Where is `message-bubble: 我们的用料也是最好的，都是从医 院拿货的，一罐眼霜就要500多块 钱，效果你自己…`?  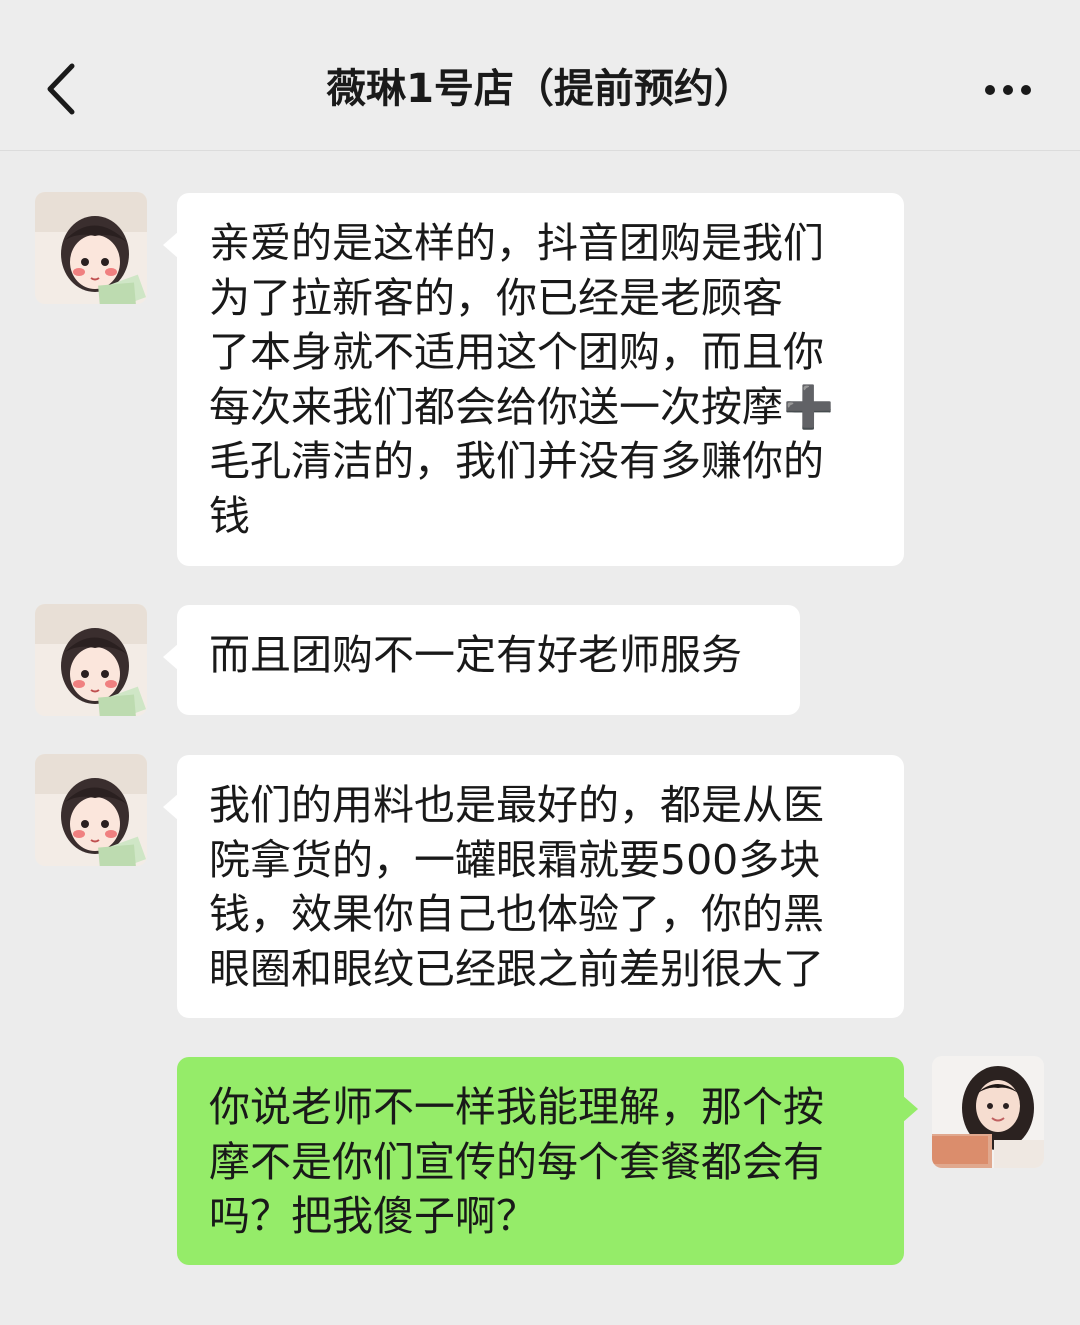 message-bubble: 我们的用料也是最好的，都是从医 院拿货的，一罐眼霜就要500多块 钱，效果你自己… is located at coordinates (533, 886).